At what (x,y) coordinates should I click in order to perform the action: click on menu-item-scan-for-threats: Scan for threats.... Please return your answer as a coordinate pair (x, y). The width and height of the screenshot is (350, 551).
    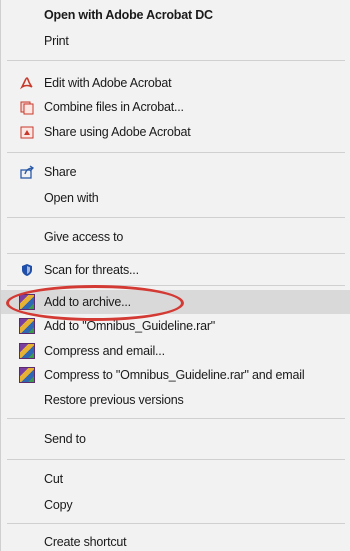
    Looking at the image, I should click on (175, 270).